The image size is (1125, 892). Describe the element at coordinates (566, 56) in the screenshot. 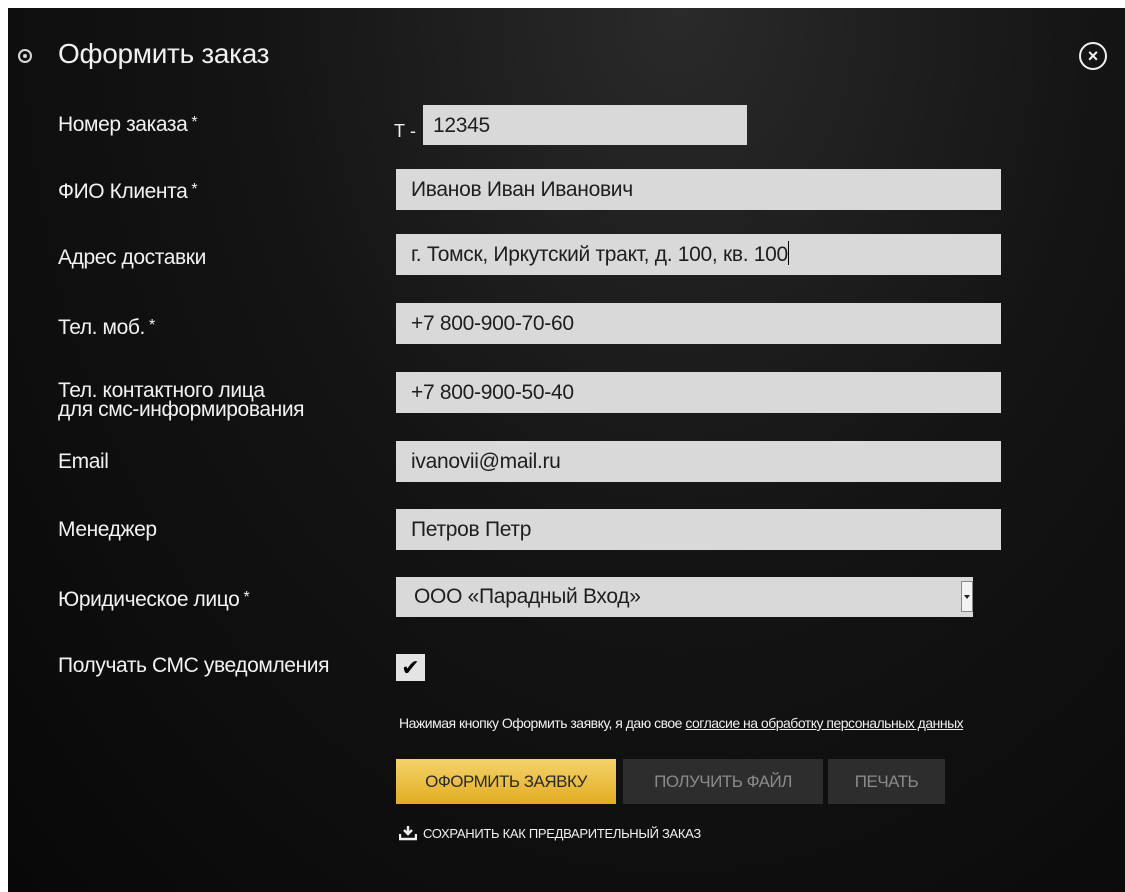

I see `title-bar: Оформить заказ ×` at that location.